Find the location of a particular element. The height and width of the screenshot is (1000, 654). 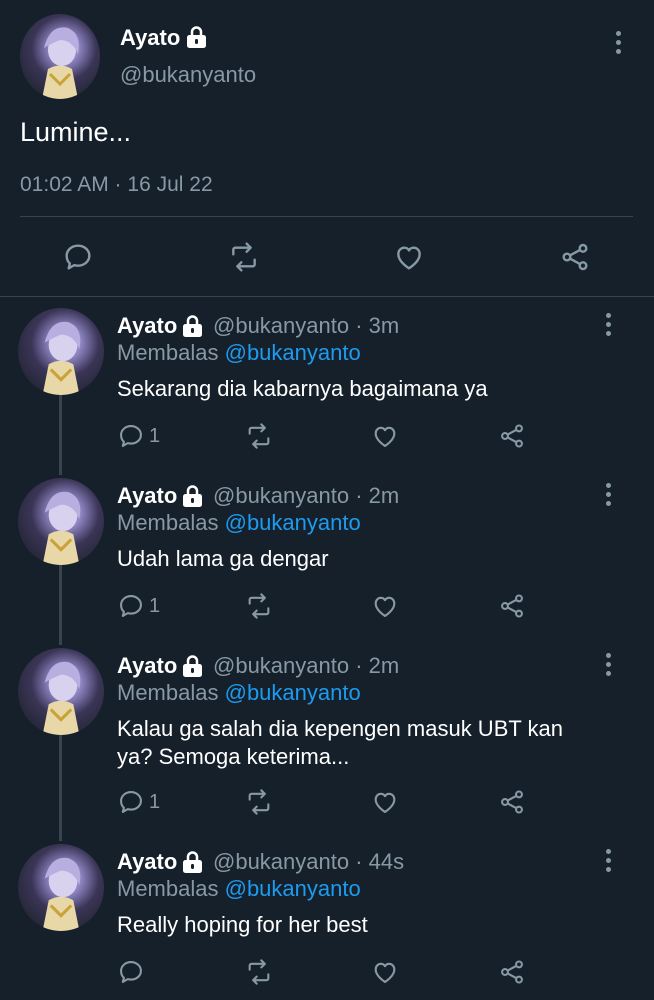

reply-text: Udah lama ga dengar is located at coordinates (223, 558).